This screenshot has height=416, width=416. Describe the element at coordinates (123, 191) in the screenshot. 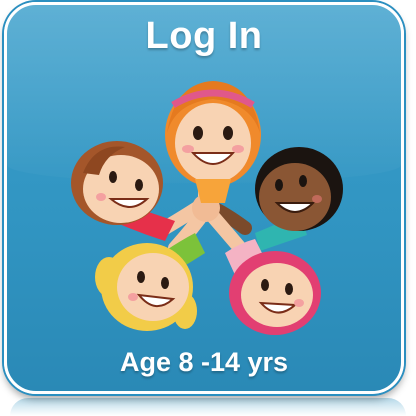

I see `boy-brown-hair-icon` at that location.